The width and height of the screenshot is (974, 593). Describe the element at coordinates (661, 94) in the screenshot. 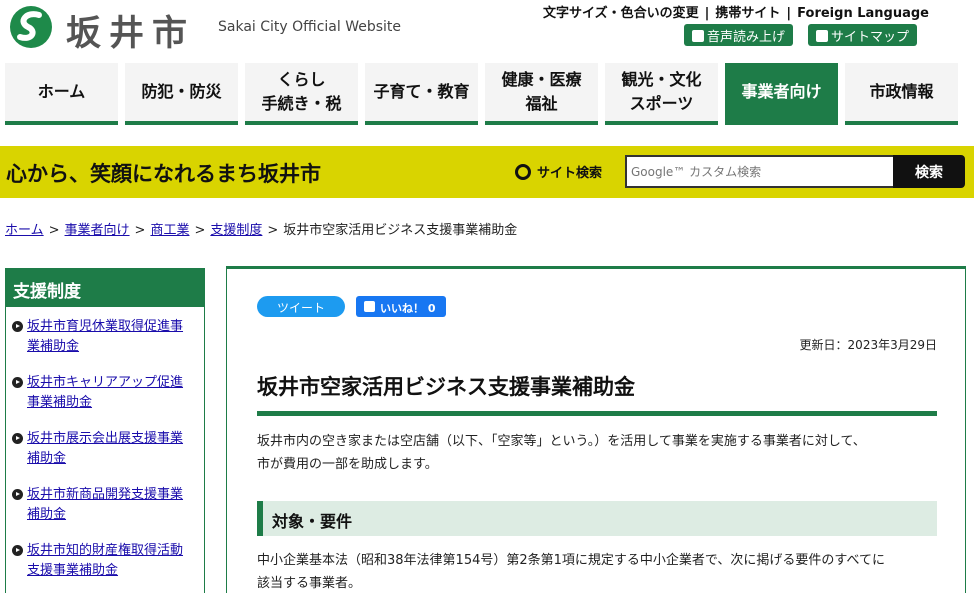

I see `nav-tourism-culture: 観光・文化 スポーツ` at that location.